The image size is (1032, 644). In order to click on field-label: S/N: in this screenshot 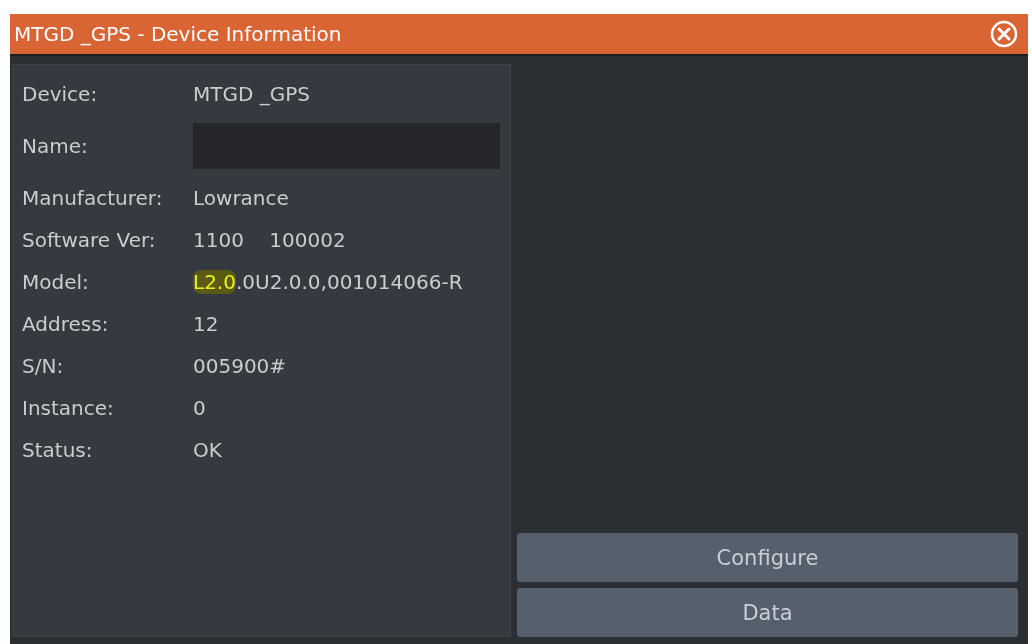, I will do `click(43, 366)`.